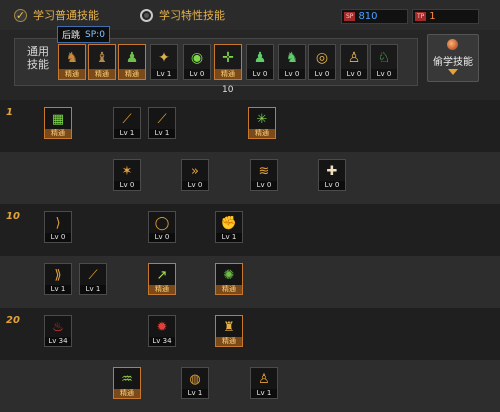 The height and width of the screenshot is (412, 500). Describe the element at coordinates (95, 34) in the screenshot. I see `tooltip-sp-cost: SP:0` at that location.